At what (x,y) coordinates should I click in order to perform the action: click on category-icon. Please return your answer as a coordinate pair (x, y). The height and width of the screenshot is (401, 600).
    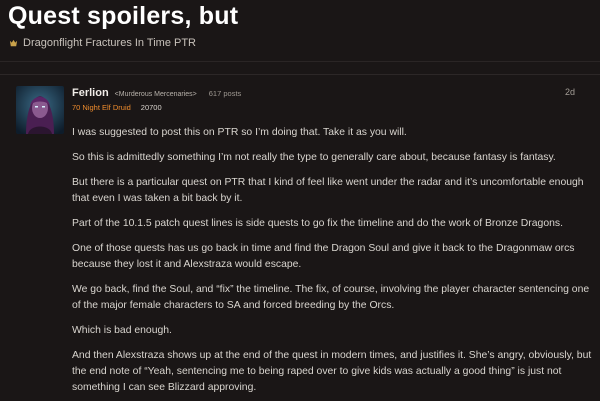
    Looking at the image, I should click on (13, 42).